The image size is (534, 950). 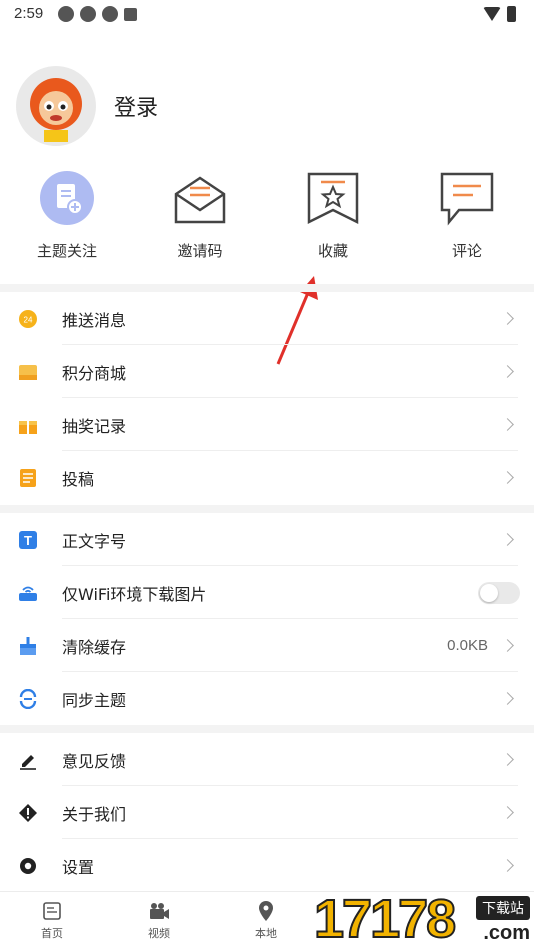 I want to click on quick-action-label: 评论, so click(x=466, y=251).